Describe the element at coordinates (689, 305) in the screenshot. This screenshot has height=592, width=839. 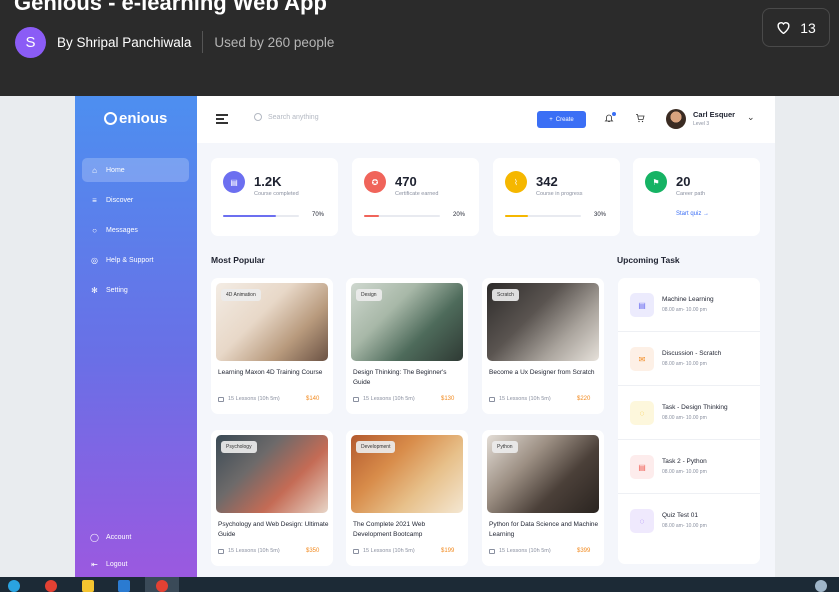
I see `task-item: ▤ Machine Learning 08.00 am- 10.00 pm` at that location.